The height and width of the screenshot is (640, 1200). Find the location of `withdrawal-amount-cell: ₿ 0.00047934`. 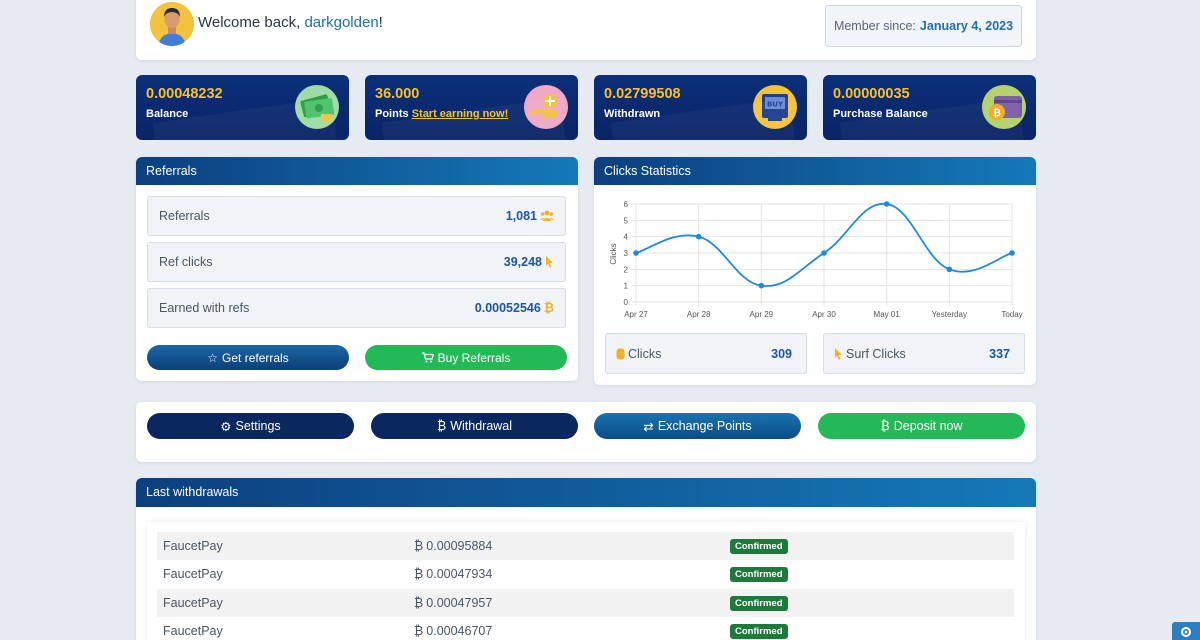

withdrawal-amount-cell: ₿ 0.00047934 is located at coordinates (453, 574).